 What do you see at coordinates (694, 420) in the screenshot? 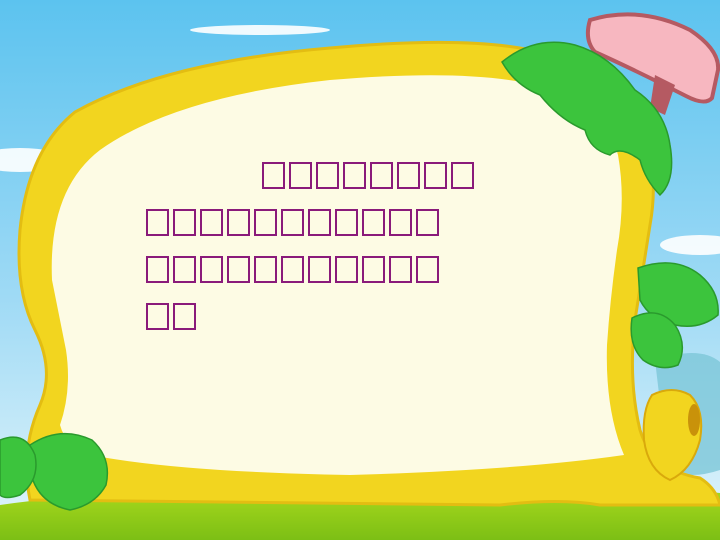
I see `trunk-knot` at bounding box center [694, 420].